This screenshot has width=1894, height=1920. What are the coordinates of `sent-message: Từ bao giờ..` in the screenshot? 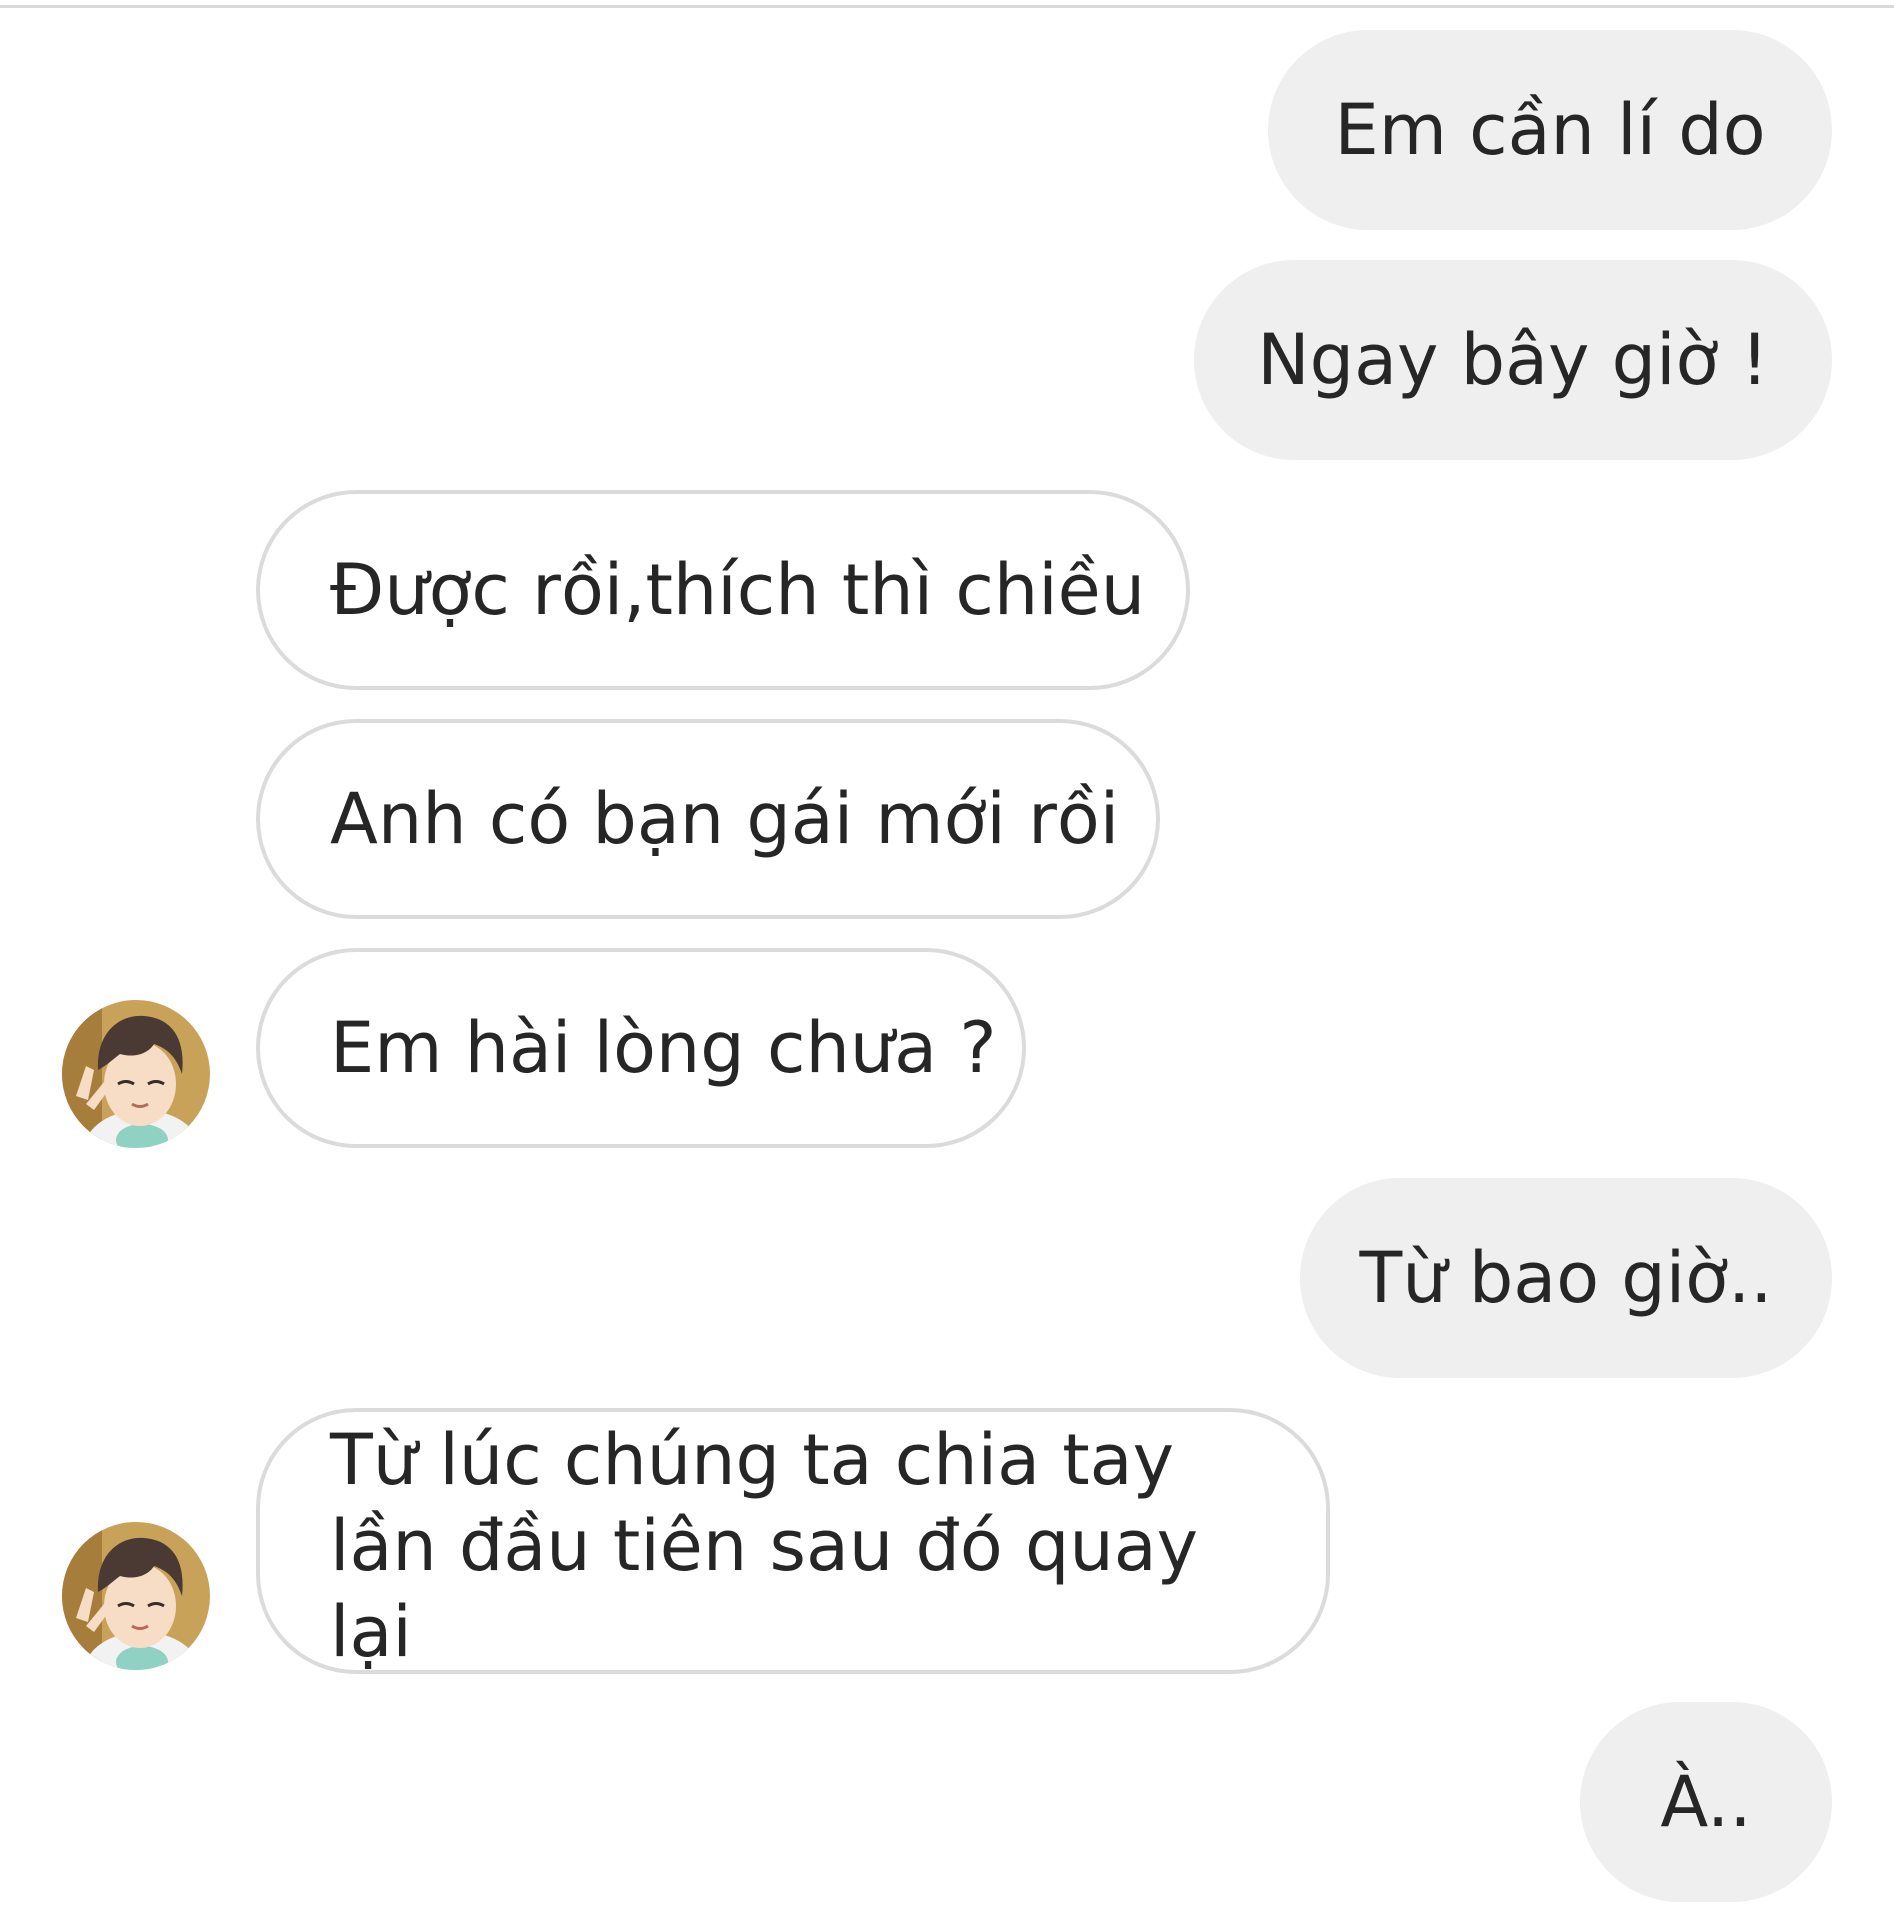 It's located at (1566, 1278).